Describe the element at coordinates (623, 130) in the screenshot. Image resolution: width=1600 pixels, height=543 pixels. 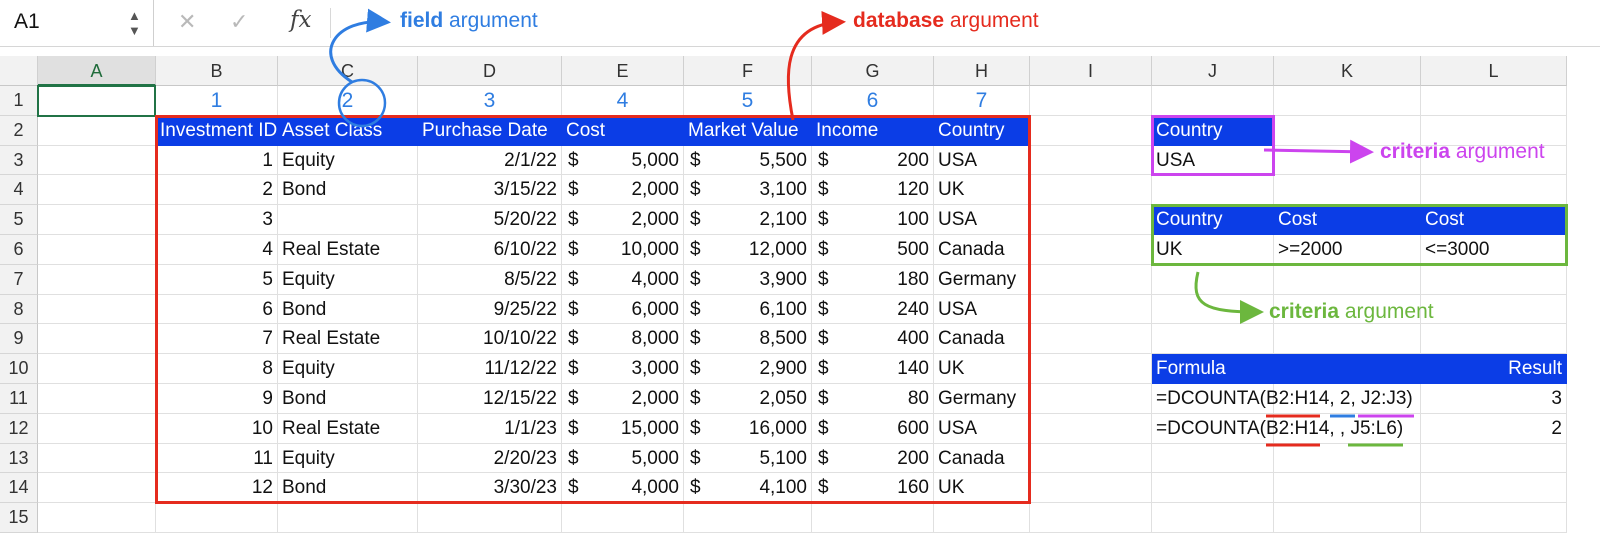
I see `table-header-cell: Cost` at that location.